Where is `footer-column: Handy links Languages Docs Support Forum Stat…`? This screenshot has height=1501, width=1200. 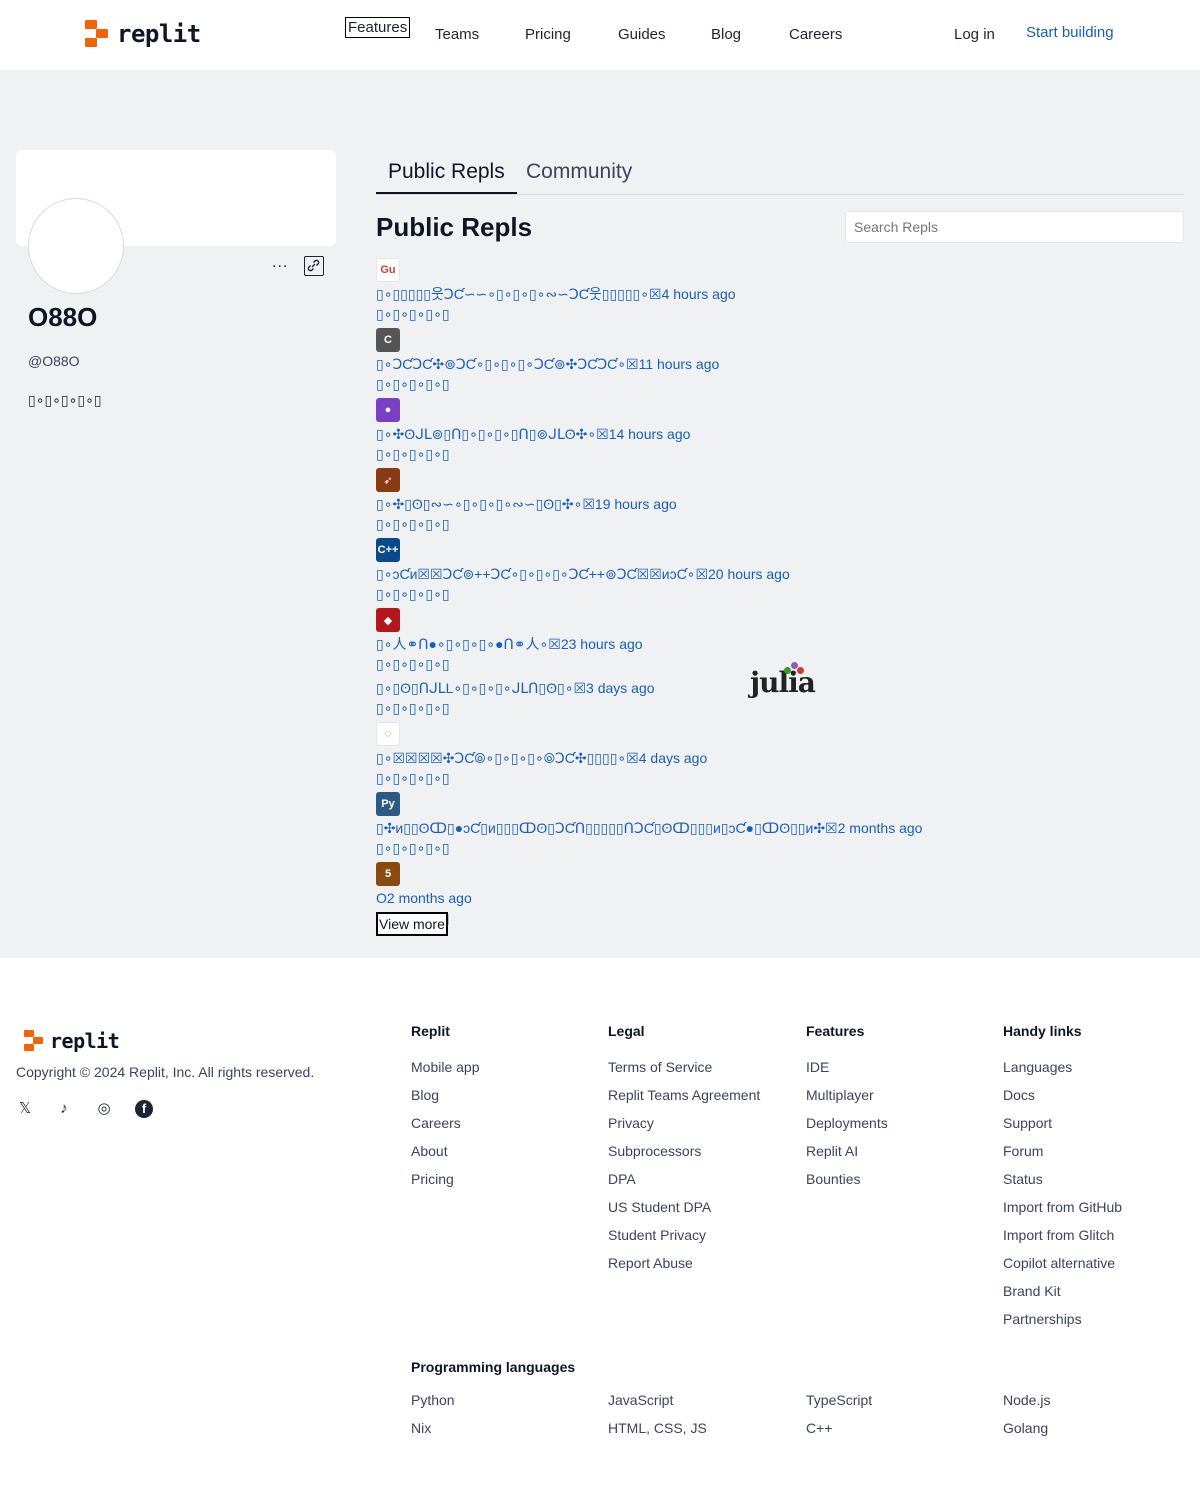
footer-column: Handy links Languages Docs Support Forum Stat… is located at coordinates (1062, 1178).